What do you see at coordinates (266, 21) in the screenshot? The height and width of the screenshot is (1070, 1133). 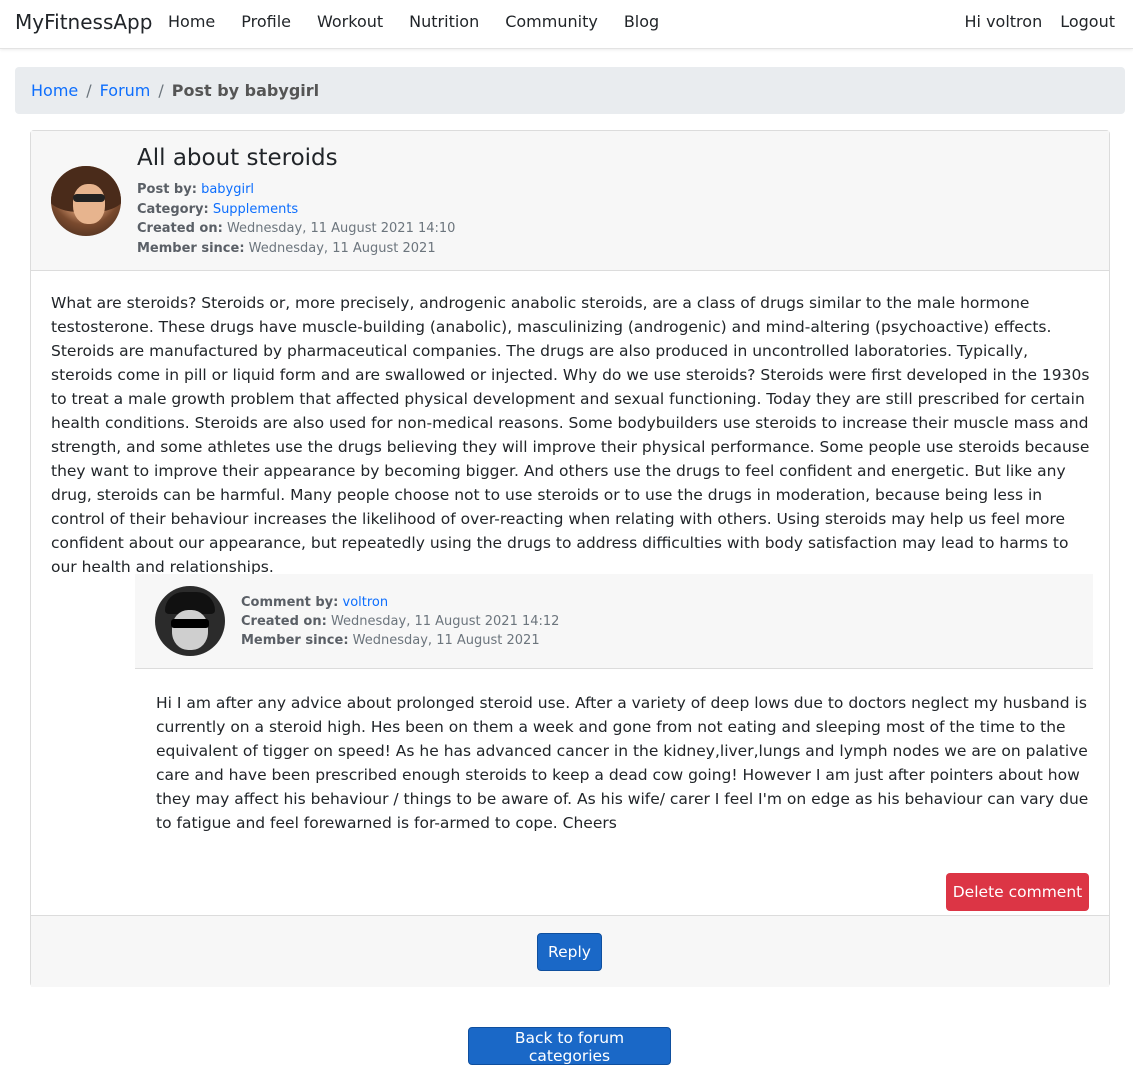 I see `nav-profile: Profile` at bounding box center [266, 21].